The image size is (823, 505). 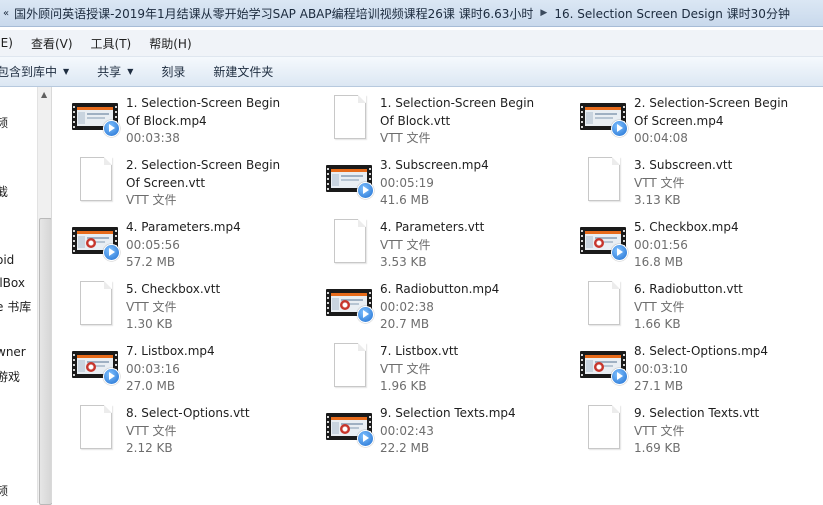 I want to click on file-duration: 00:01:56, so click(x=661, y=244).